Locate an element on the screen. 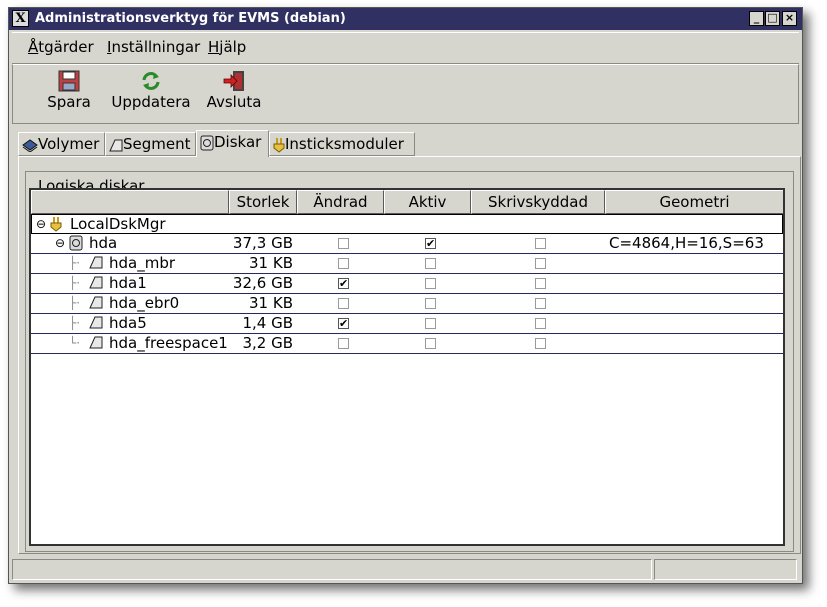  tab-volymer: Volymer is located at coordinates (61, 144).